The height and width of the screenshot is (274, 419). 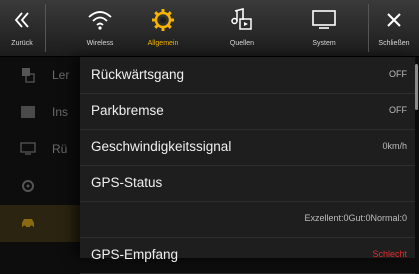 I want to click on background-menu-label: Rü, so click(x=60, y=149).